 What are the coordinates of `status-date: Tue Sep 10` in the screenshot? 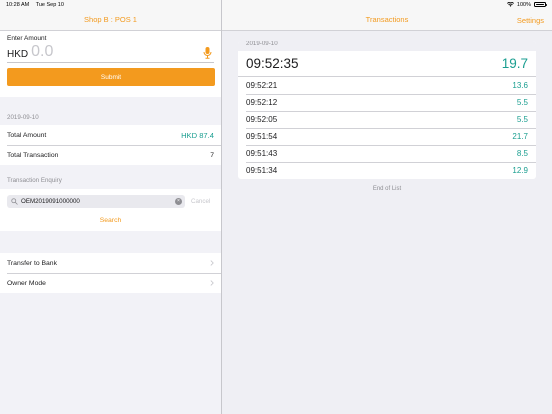 It's located at (49, 4).